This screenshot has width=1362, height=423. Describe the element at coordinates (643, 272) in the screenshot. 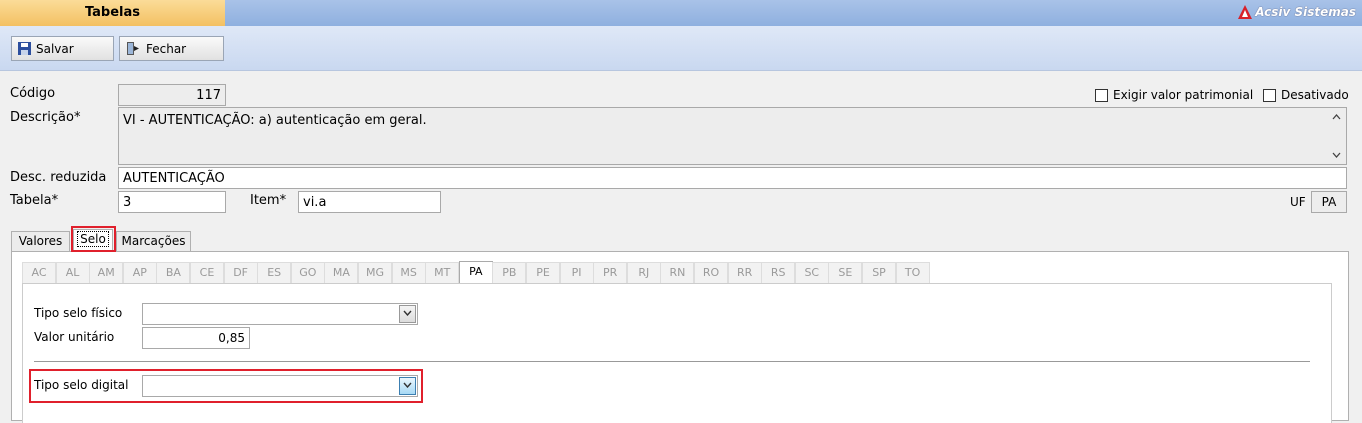

I see `uf-tab-rj: RJ` at that location.